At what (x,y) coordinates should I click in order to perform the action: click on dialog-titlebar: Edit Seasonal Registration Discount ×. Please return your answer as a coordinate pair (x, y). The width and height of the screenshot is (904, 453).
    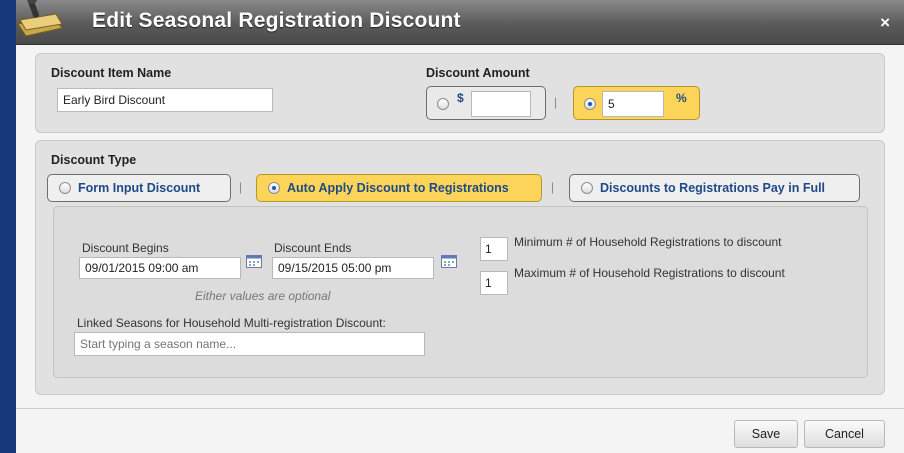
    Looking at the image, I should click on (460, 22).